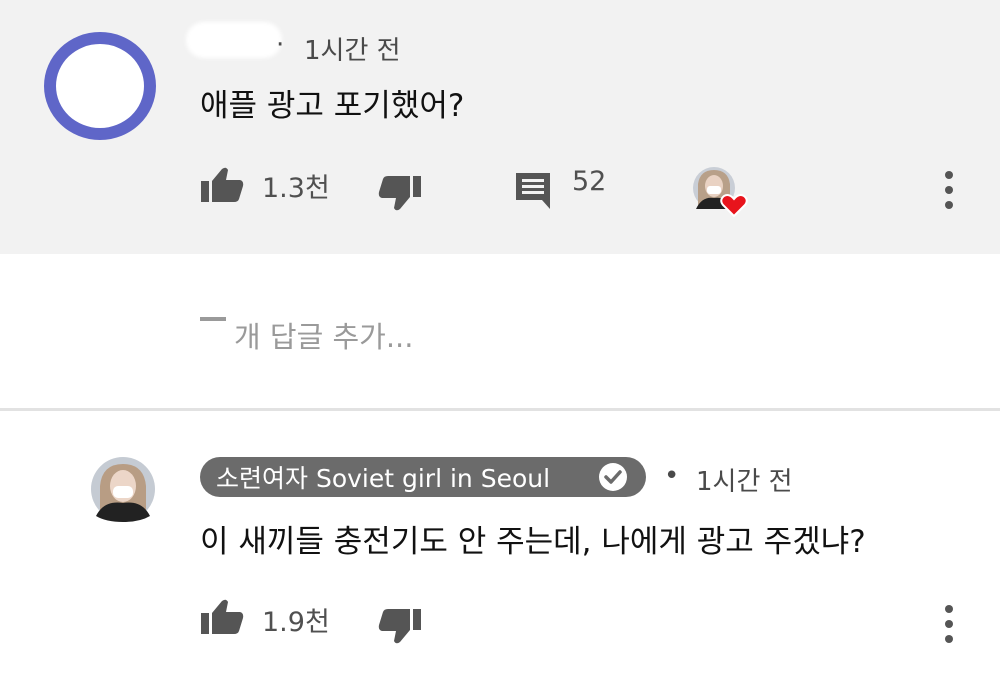 This screenshot has width=1000, height=688. Describe the element at coordinates (533, 190) in the screenshot. I see `comment-icon` at that location.